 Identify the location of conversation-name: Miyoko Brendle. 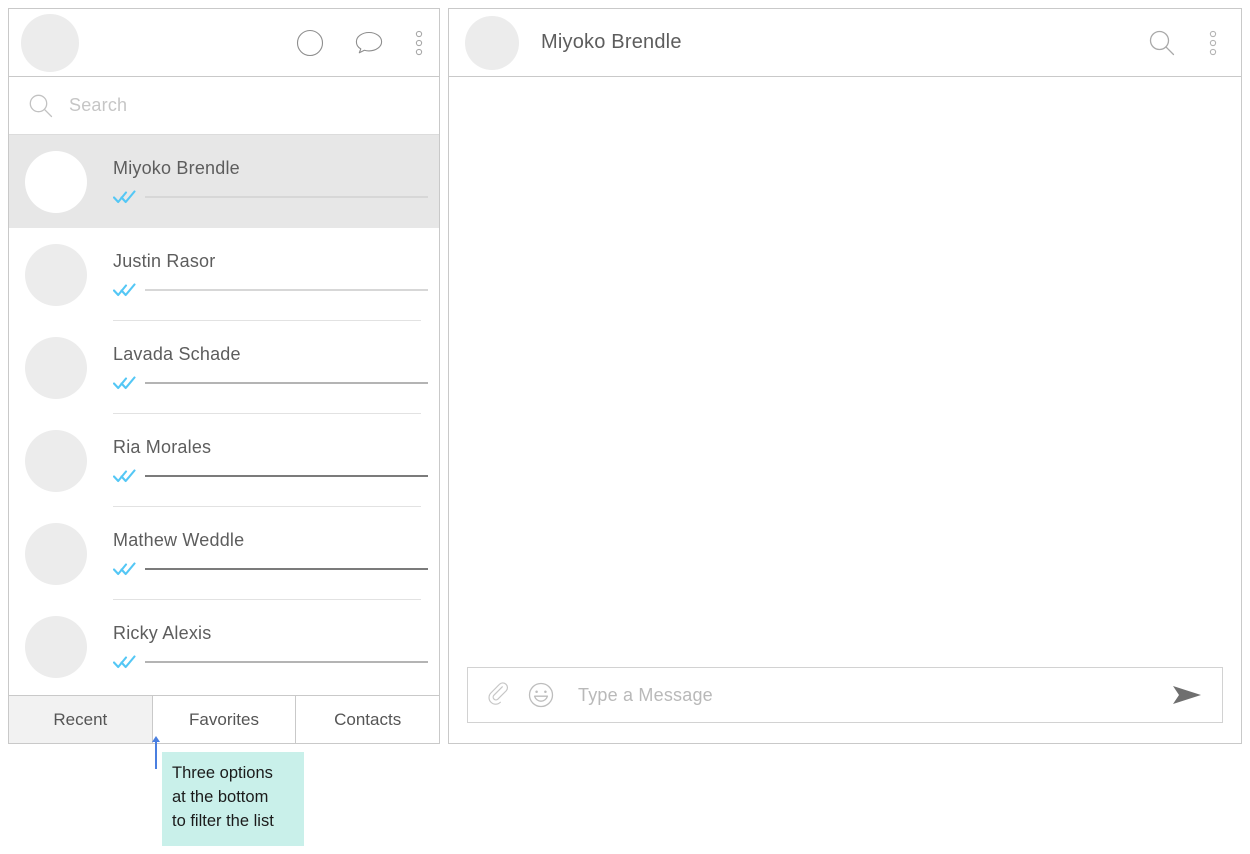
(176, 168).